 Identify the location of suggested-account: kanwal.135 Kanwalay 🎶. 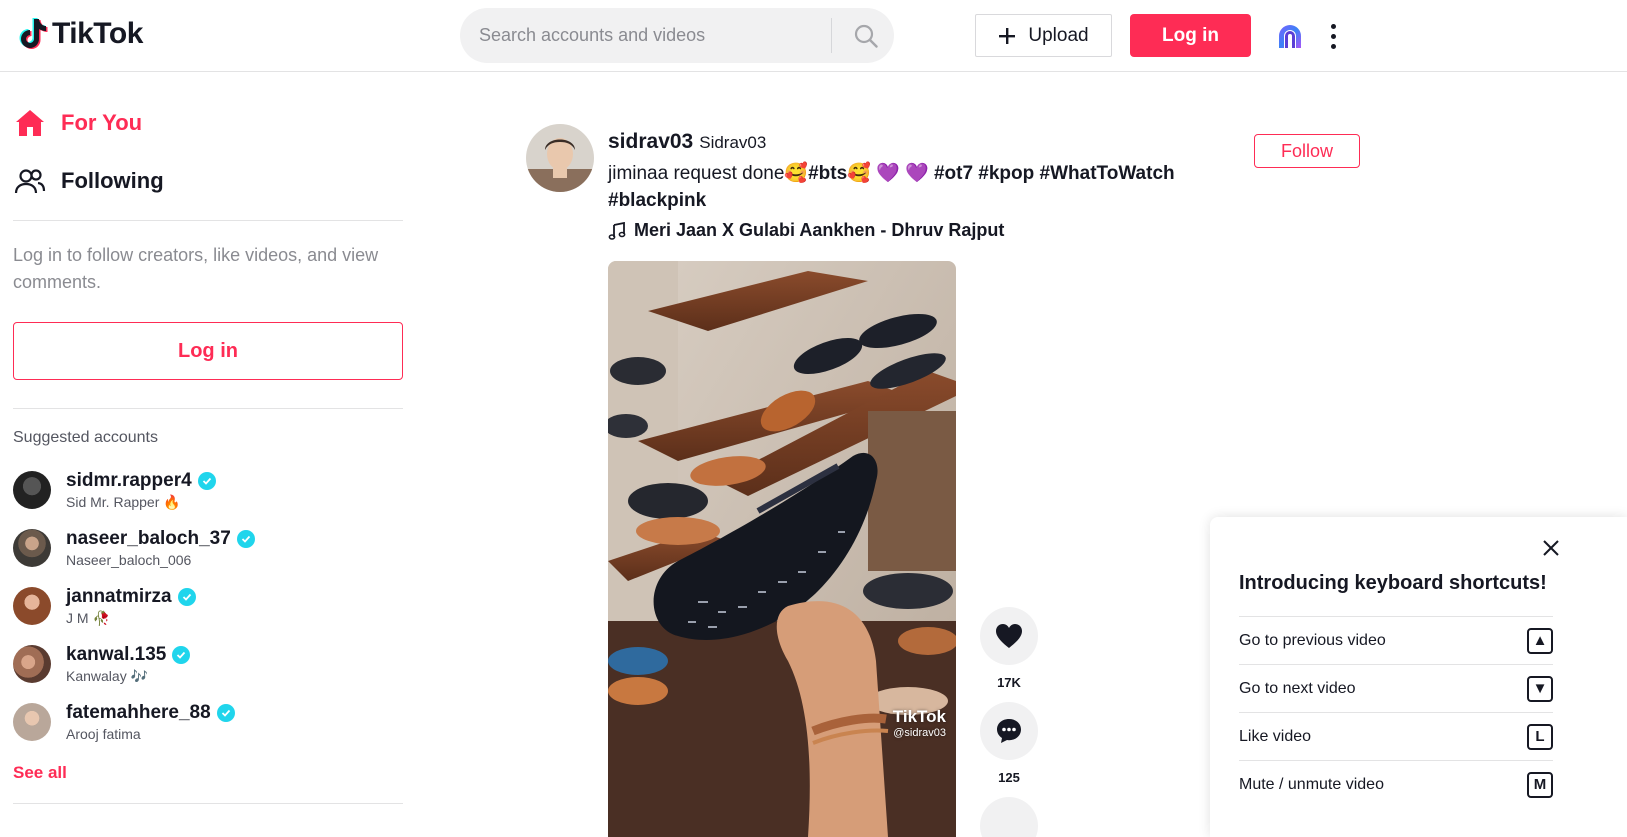
(208, 667).